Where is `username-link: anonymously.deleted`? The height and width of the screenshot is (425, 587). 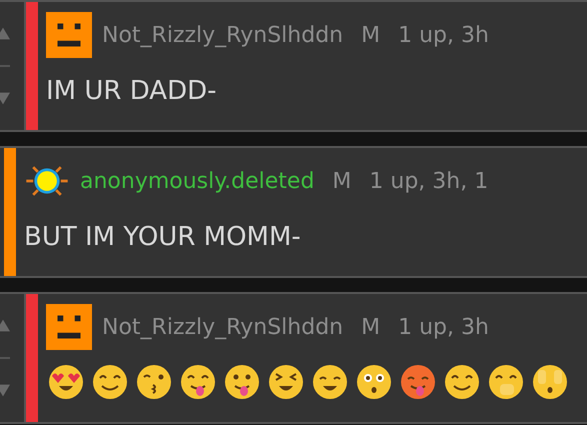 username-link: anonymously.deleted is located at coordinates (197, 181).